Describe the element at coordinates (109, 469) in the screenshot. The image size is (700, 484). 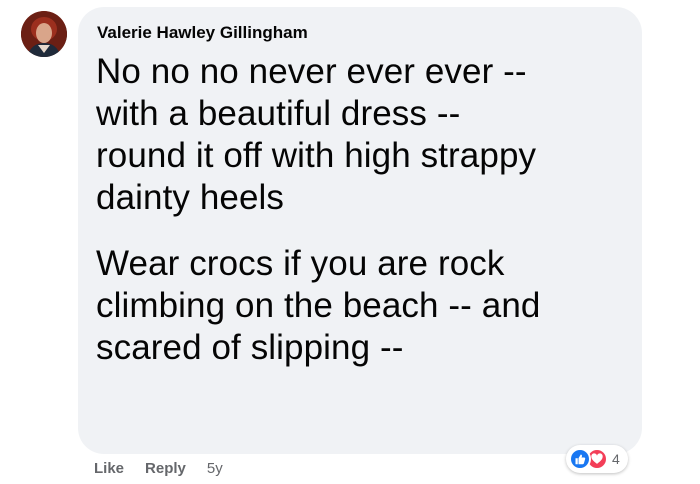
I see `like-button: Like` at that location.